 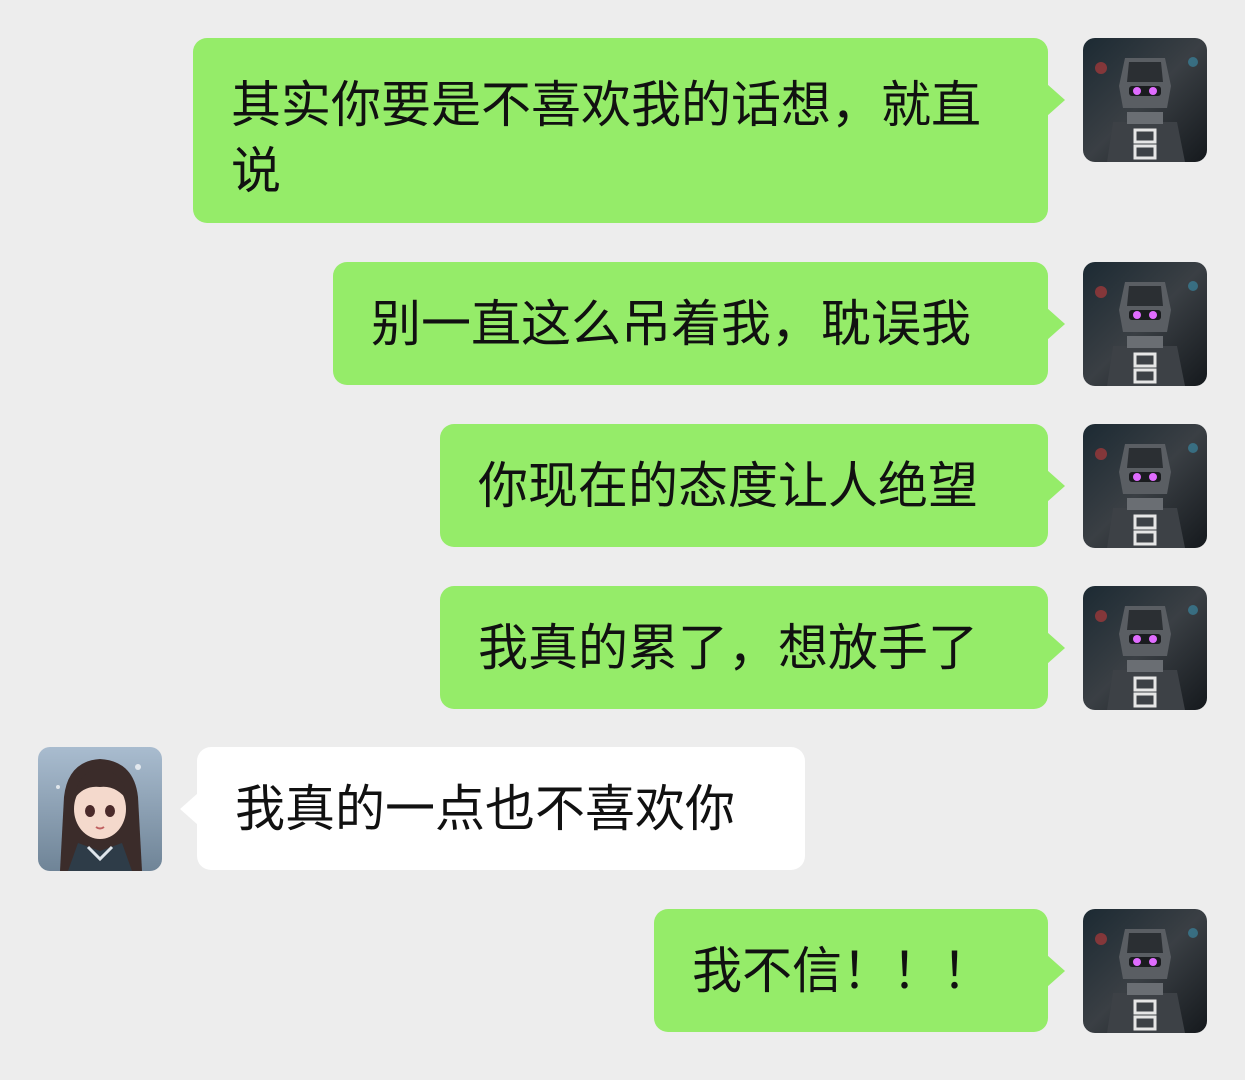 I want to click on sent-message-bubble: 其实你要是不喜欢我的话想，就直说, so click(x=620, y=130).